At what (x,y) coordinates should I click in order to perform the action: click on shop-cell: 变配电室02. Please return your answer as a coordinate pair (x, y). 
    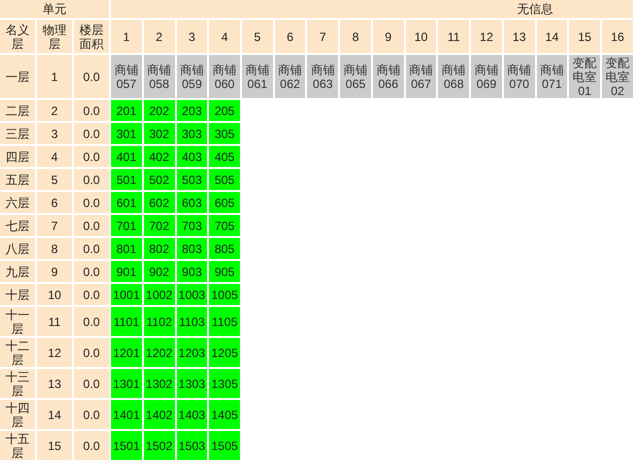
    Looking at the image, I should click on (617, 76).